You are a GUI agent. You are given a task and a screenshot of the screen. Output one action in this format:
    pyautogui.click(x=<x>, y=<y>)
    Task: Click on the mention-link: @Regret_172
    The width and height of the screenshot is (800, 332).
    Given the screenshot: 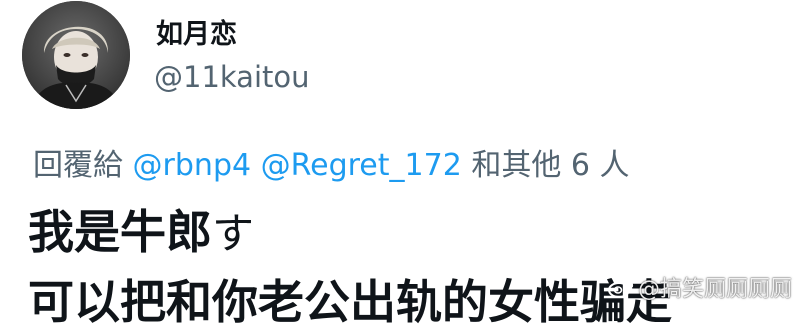 What is the action you would take?
    pyautogui.click(x=361, y=165)
    